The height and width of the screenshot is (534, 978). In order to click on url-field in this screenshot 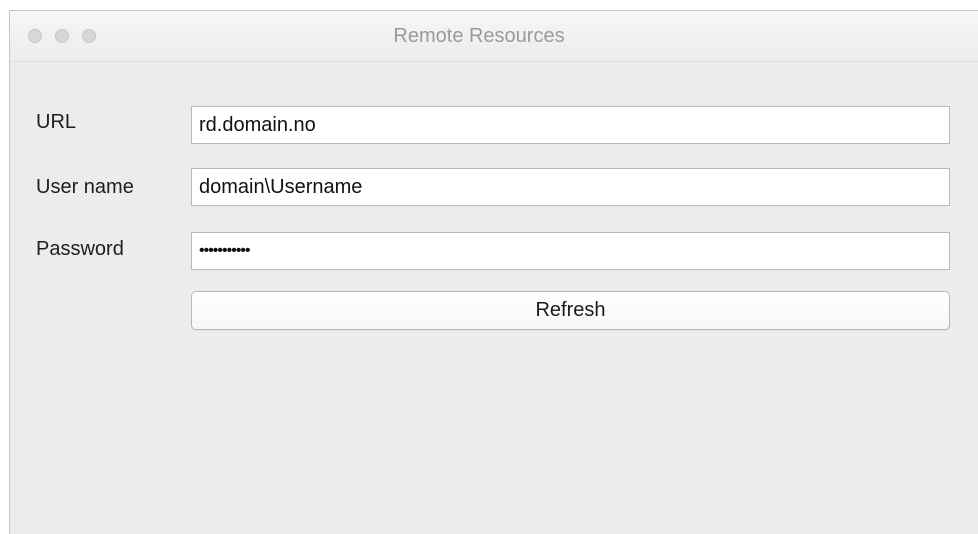, I will do `click(570, 125)`.